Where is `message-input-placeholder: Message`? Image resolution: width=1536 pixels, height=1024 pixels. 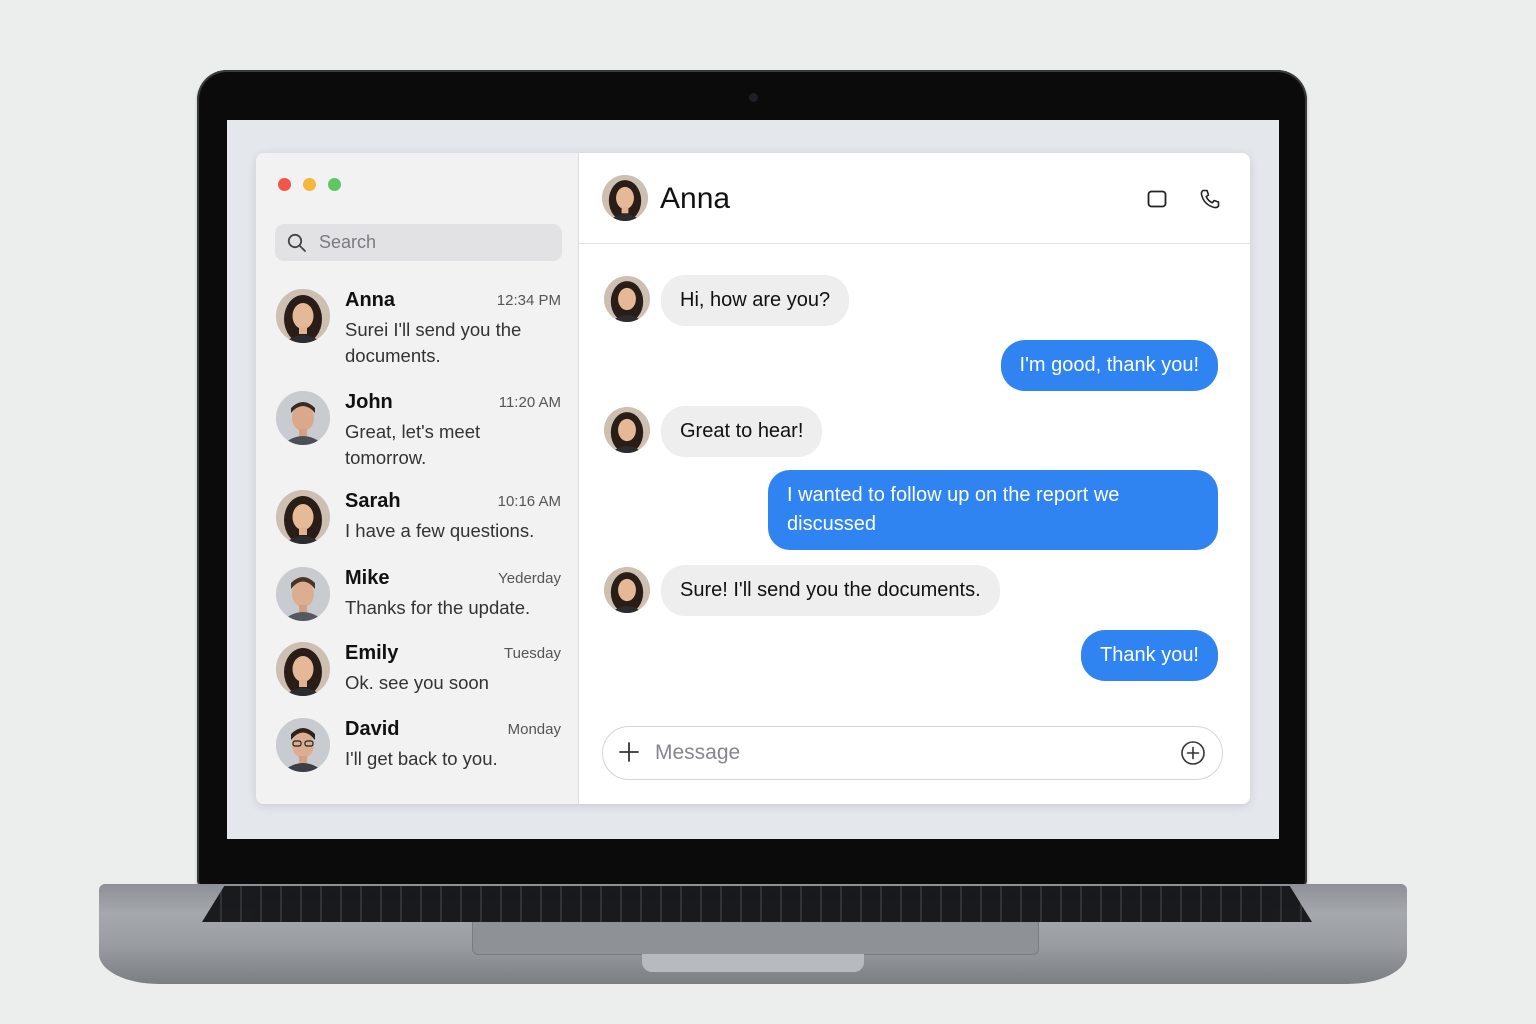 message-input-placeholder: Message is located at coordinates (697, 753).